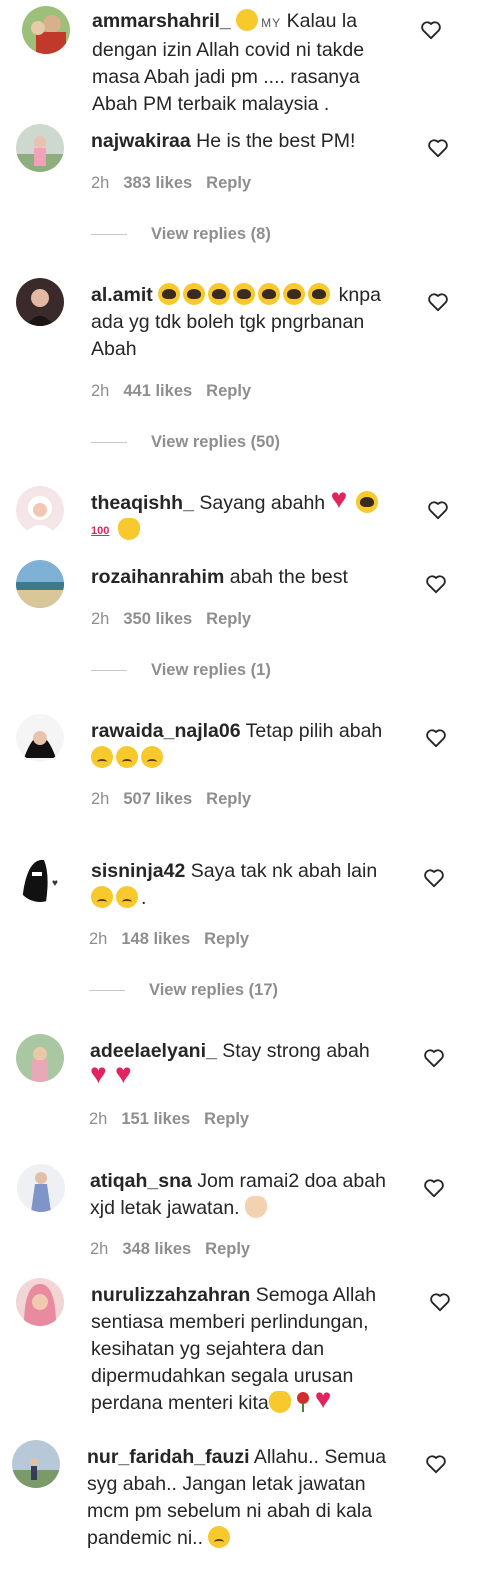  I want to click on likes-count: 350 likes, so click(157, 619).